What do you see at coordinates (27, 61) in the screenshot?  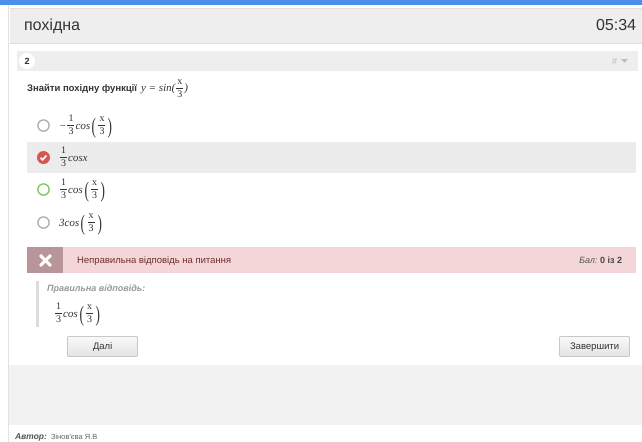 I see `question-number: 2` at bounding box center [27, 61].